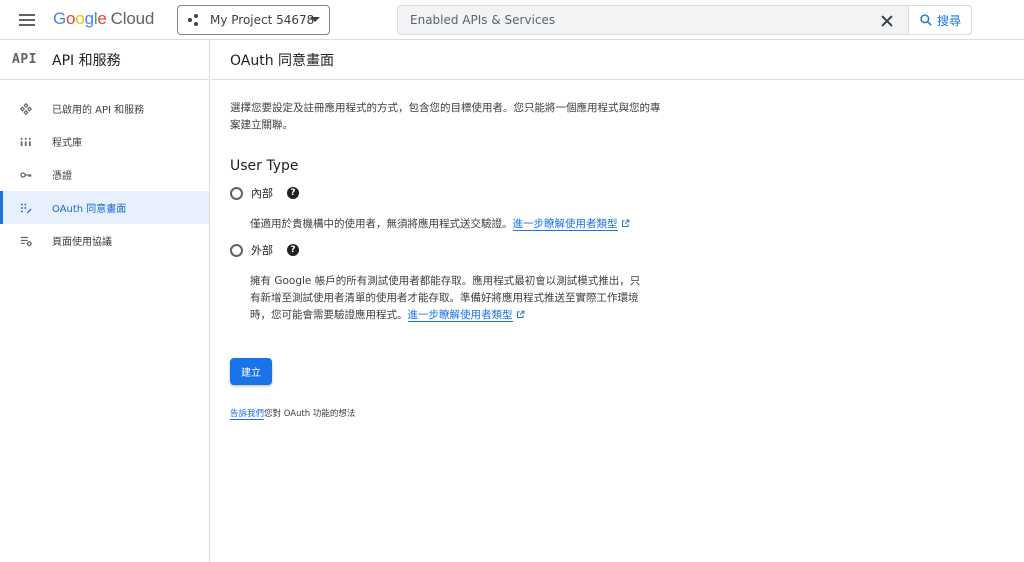 The image size is (1024, 562). Describe the element at coordinates (460, 315) in the screenshot. I see `external-learn-more-link: 進一步瞭解使用者類型` at that location.